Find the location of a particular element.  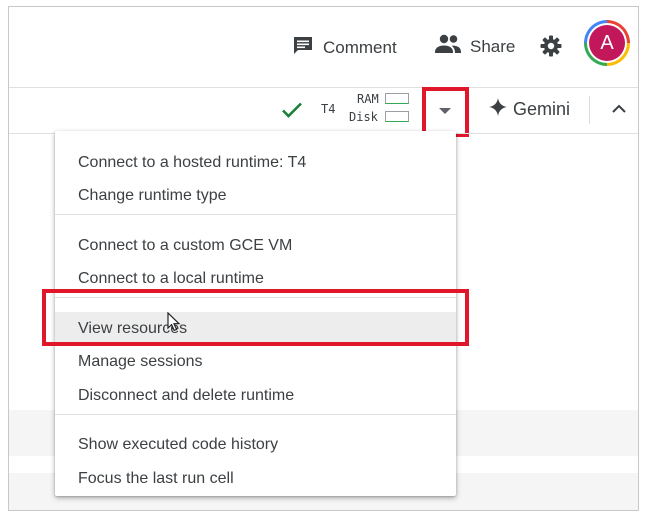

chevron-up-icon is located at coordinates (619, 111).